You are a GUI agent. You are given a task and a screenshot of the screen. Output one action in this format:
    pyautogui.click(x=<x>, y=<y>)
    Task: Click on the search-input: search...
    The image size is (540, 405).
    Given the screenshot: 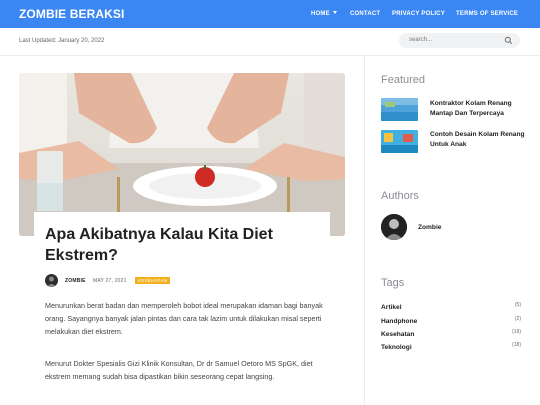 What is the action you would take?
    pyautogui.click(x=459, y=40)
    